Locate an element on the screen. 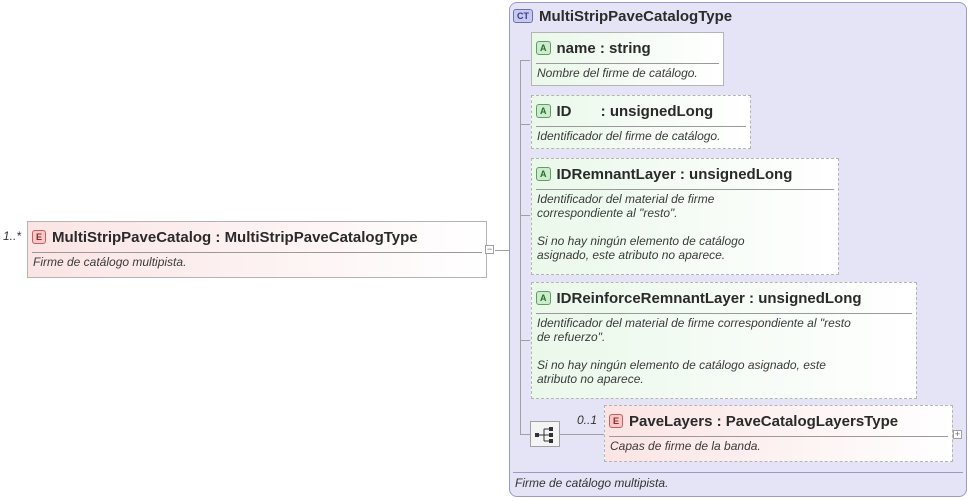 The height and width of the screenshot is (501, 970). attribute-name-doc: Nombre del firme de catálogo. is located at coordinates (617, 73).